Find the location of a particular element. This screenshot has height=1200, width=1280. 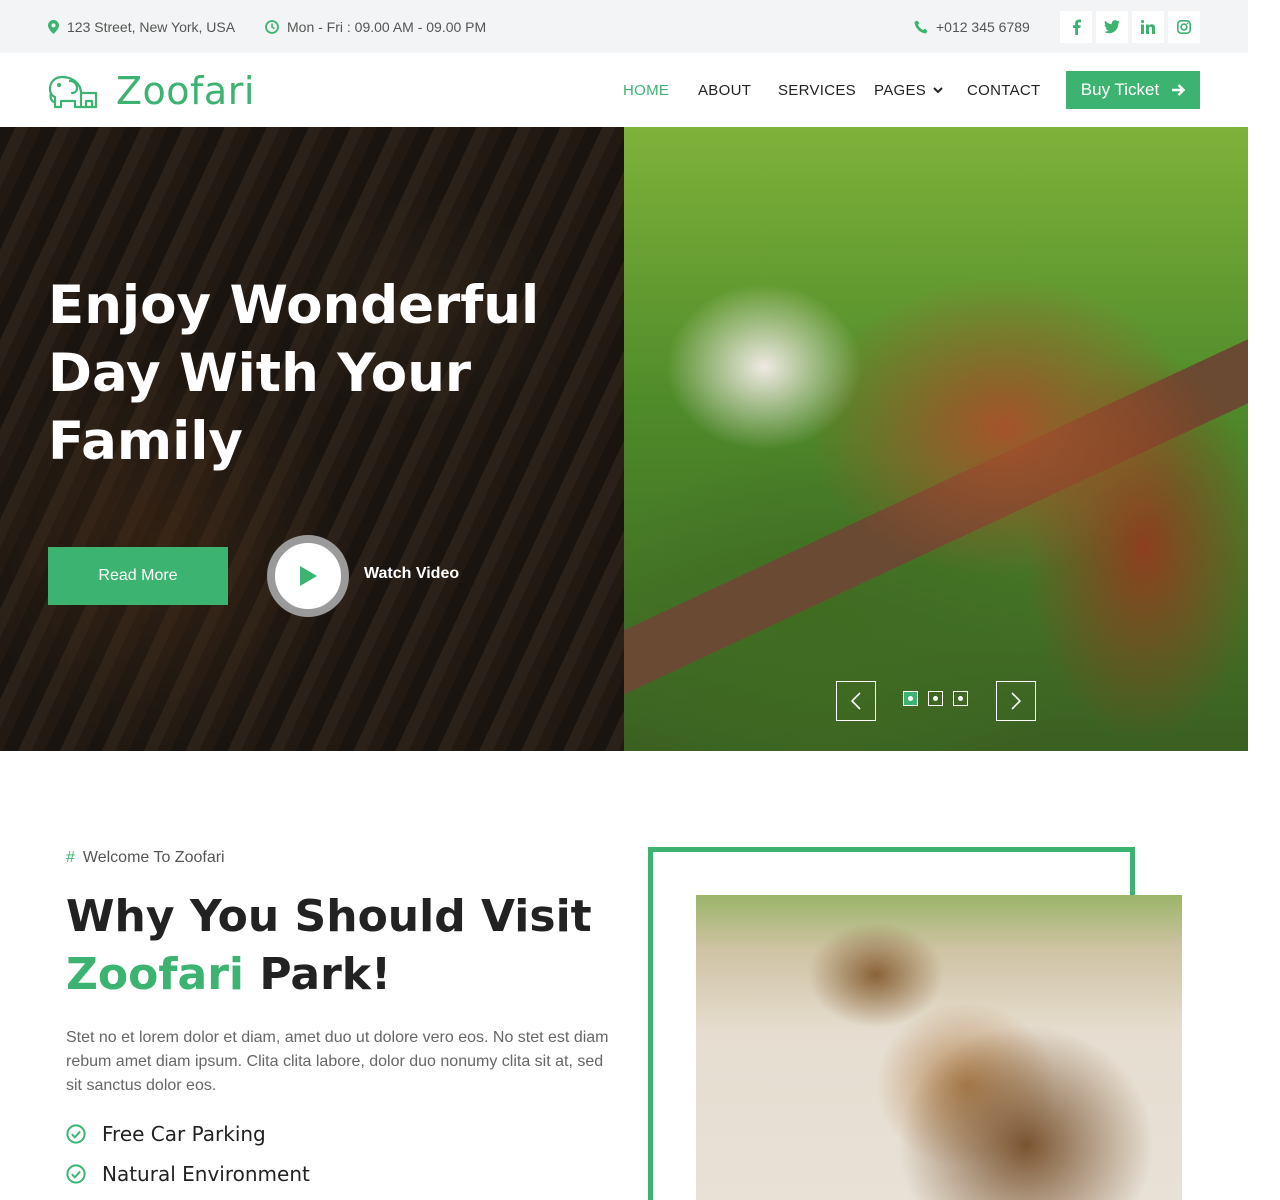

address-text: 123 Street, New York, USA is located at coordinates (151, 26).